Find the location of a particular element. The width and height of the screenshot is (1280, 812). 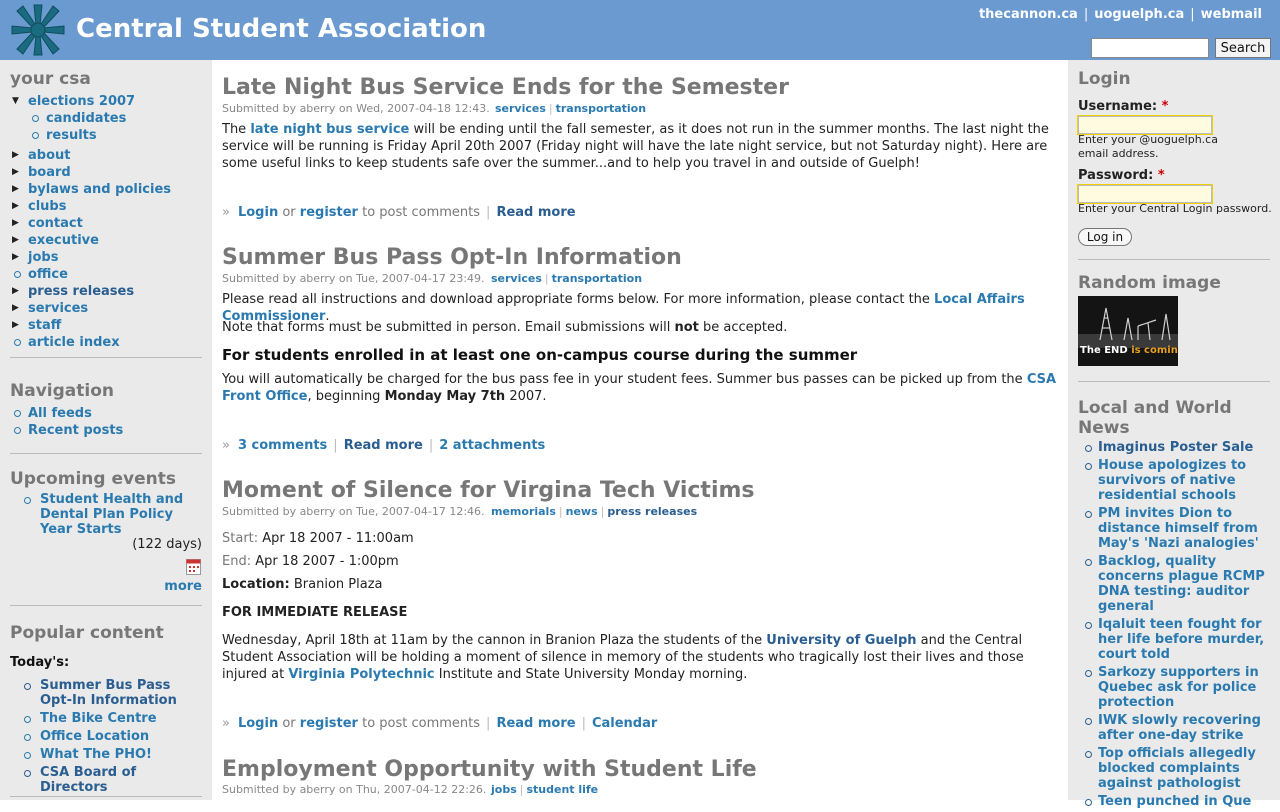

term-link: press releases is located at coordinates (652, 511).